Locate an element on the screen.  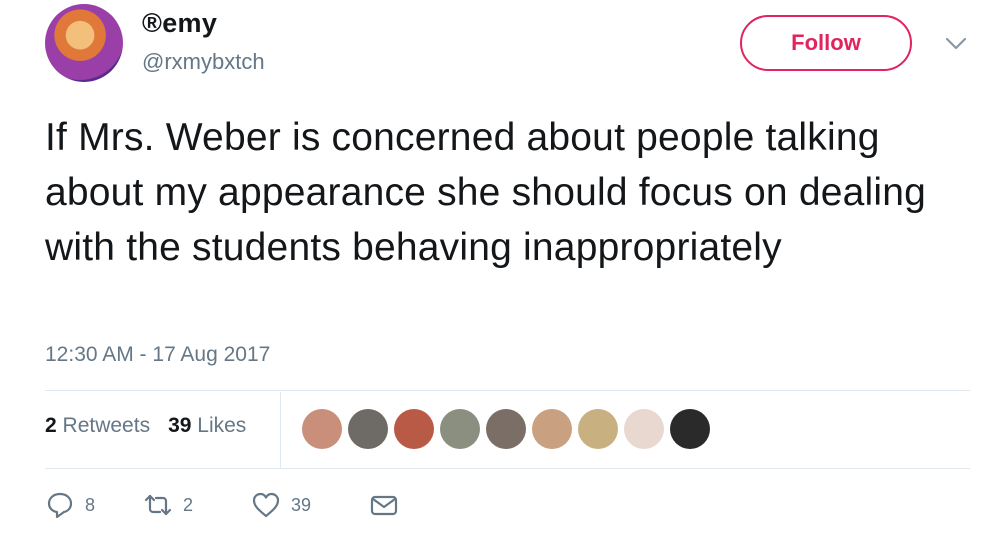
likes-count: 39 is located at coordinates (180, 425).